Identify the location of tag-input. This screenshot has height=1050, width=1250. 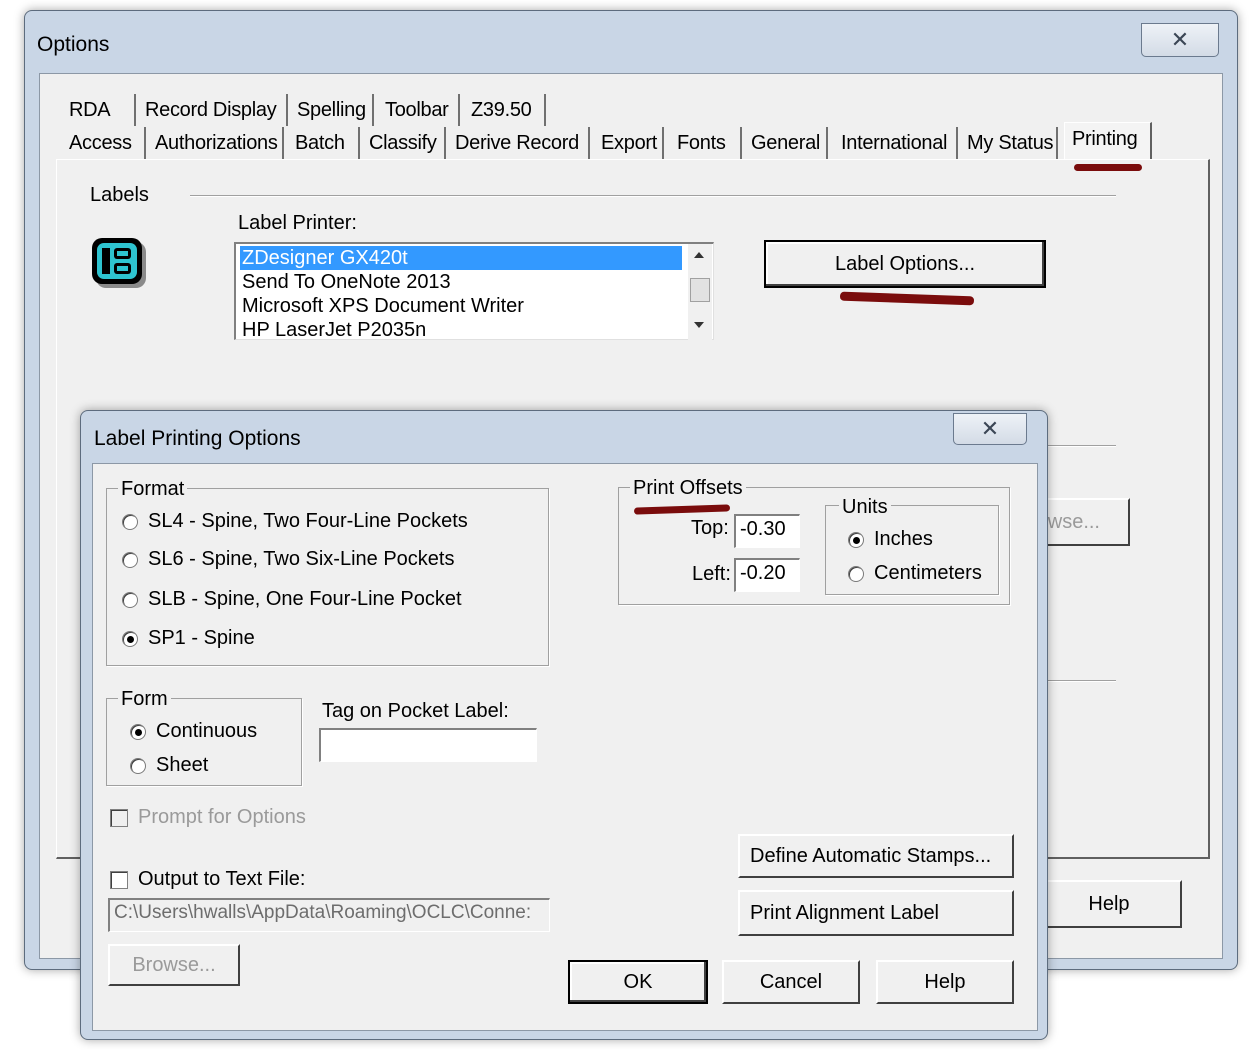
(428, 745).